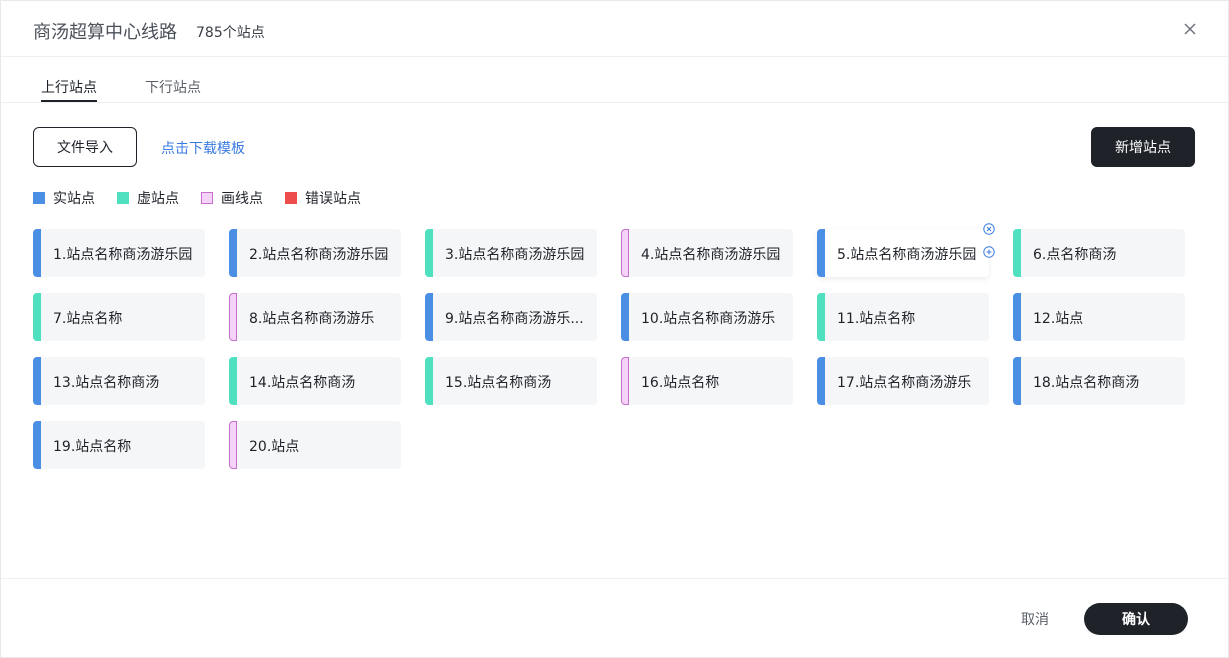 The image size is (1229, 658). What do you see at coordinates (230, 33) in the screenshot?
I see `station-count: 785个站点` at bounding box center [230, 33].